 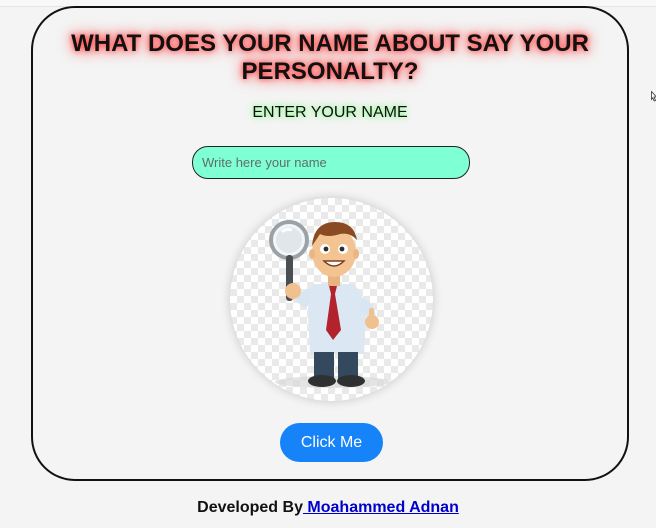 I want to click on detective-illustration, so click(x=331, y=299).